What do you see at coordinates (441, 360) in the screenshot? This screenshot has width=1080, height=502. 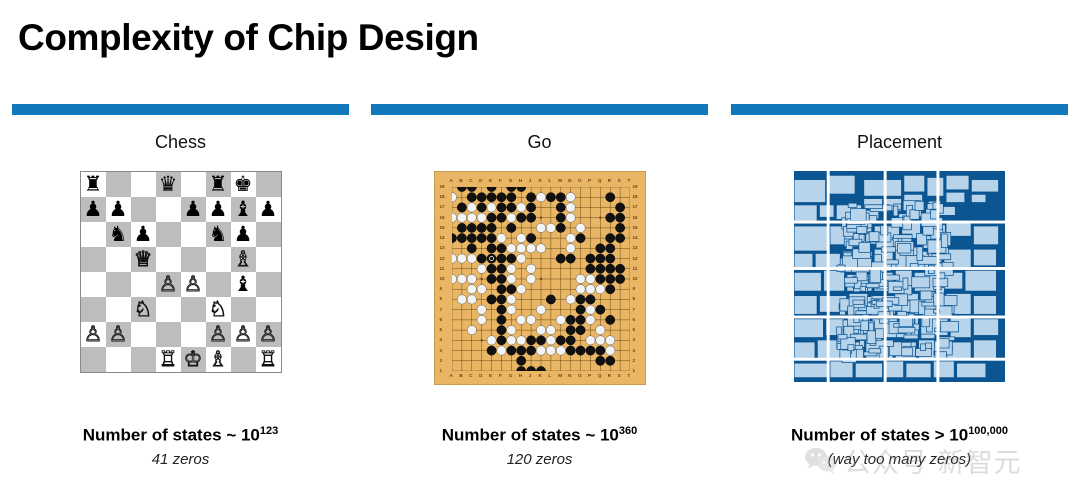 I see `go-row-label: 2` at bounding box center [441, 360].